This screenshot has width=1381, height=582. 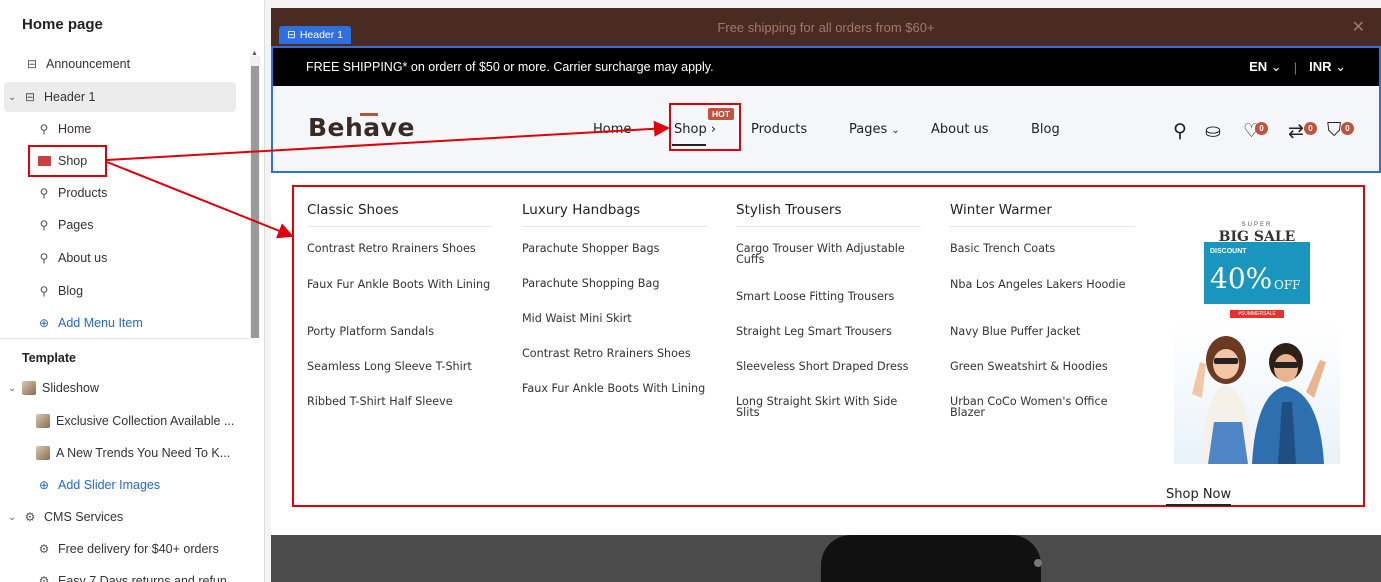 I want to click on promo-hashtag: #SUMMERSALE, so click(x=1257, y=314).